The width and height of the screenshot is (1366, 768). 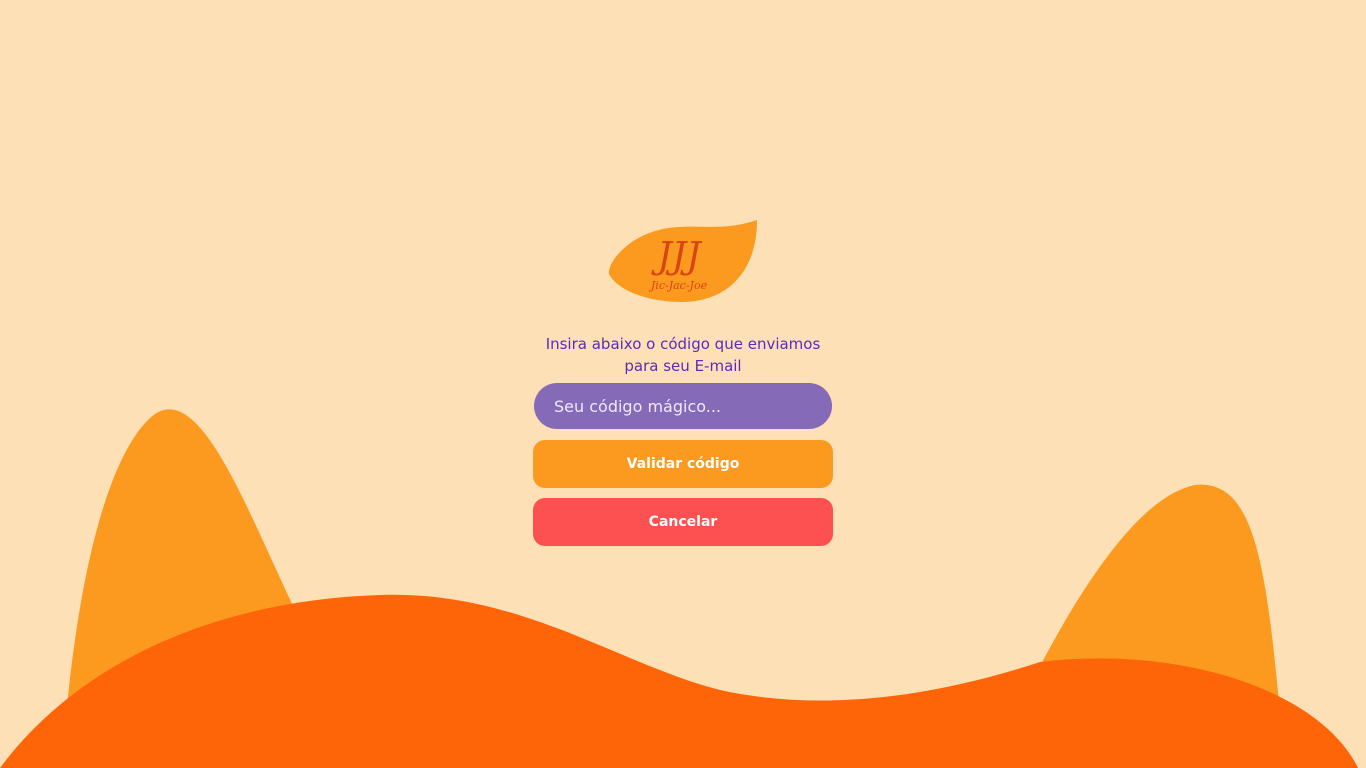 What do you see at coordinates (683, 406) in the screenshot?
I see `magic-code-input` at bounding box center [683, 406].